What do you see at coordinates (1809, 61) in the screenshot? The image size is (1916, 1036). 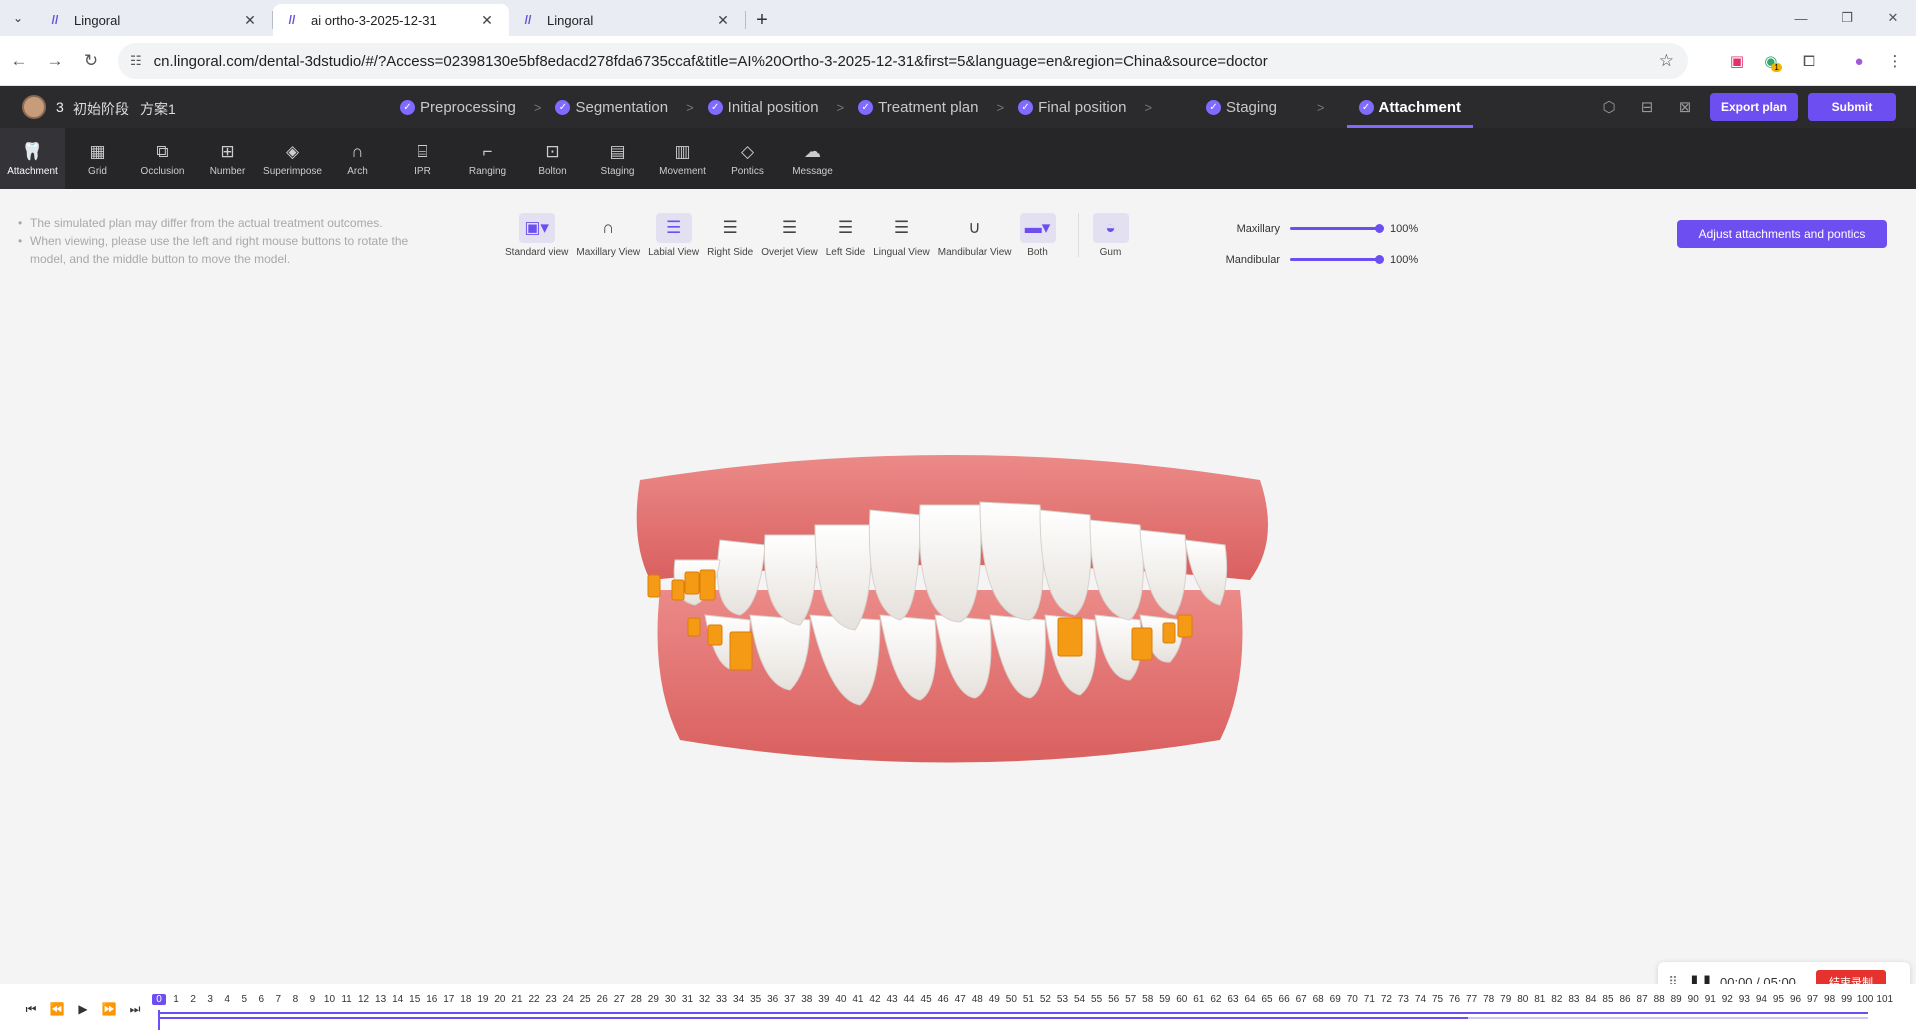 I see `extensions-puzzle-icon: ⧠` at bounding box center [1809, 61].